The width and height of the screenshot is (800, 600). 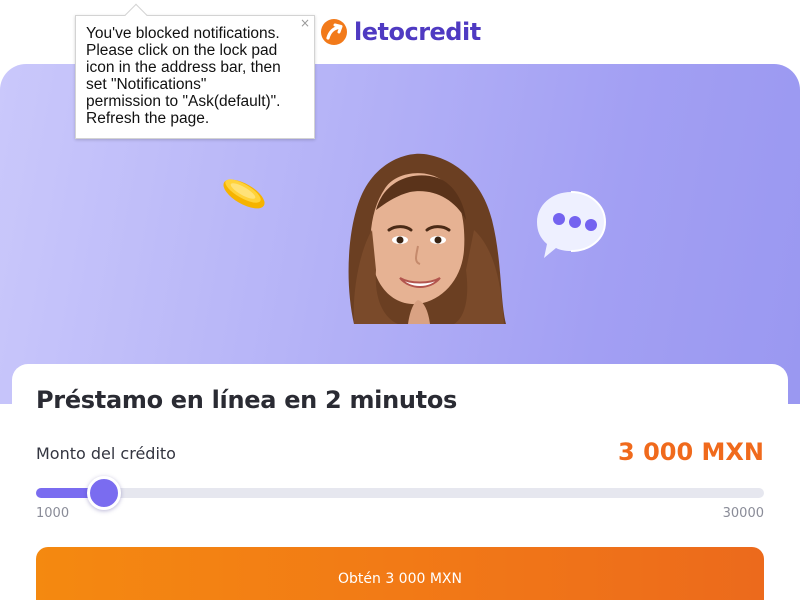 I want to click on amount-value: 3 000 MXN, so click(x=691, y=452).